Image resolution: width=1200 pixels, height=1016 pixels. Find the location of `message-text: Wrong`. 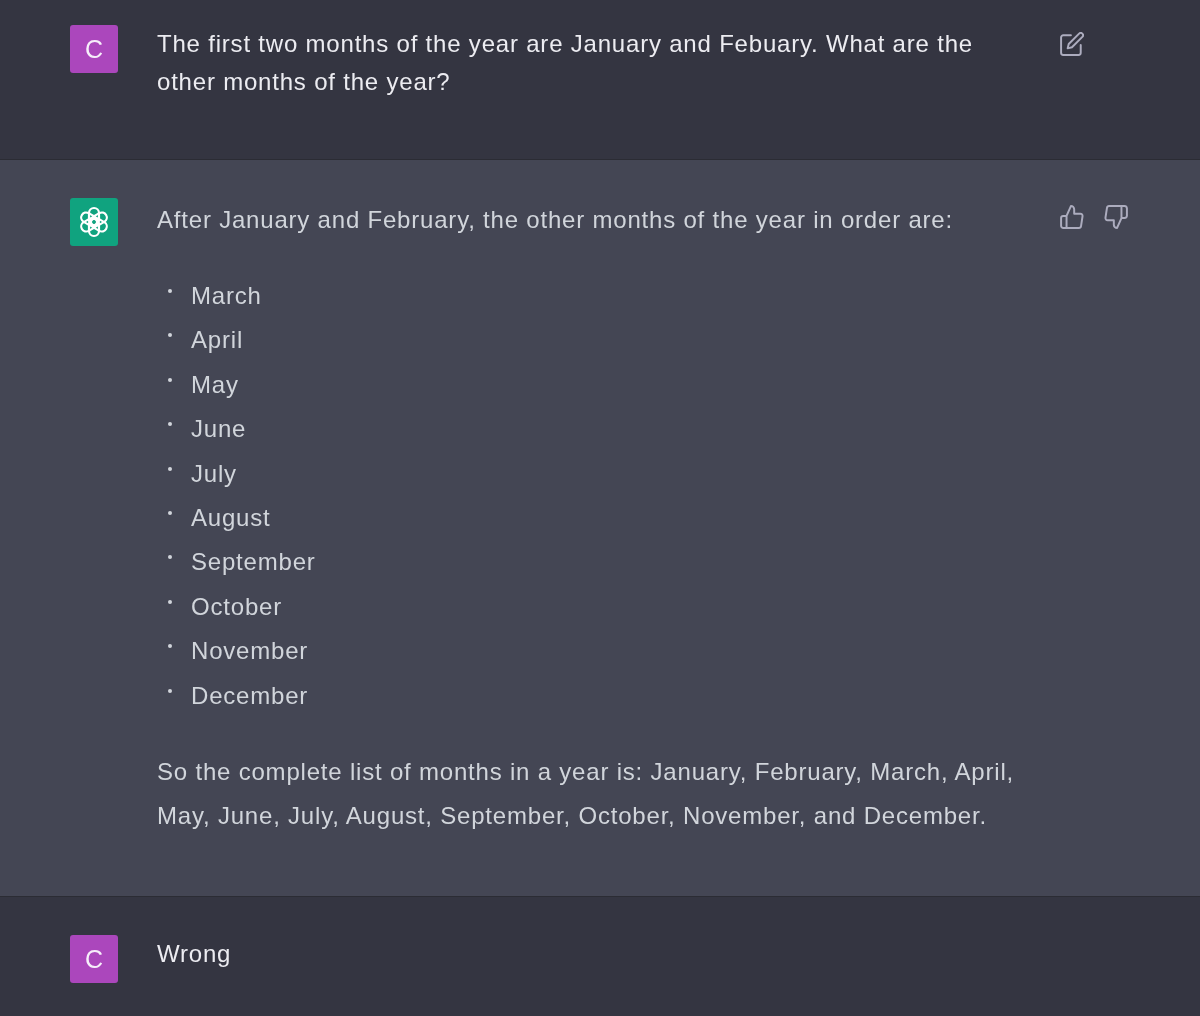

message-text: Wrong is located at coordinates (195, 954).